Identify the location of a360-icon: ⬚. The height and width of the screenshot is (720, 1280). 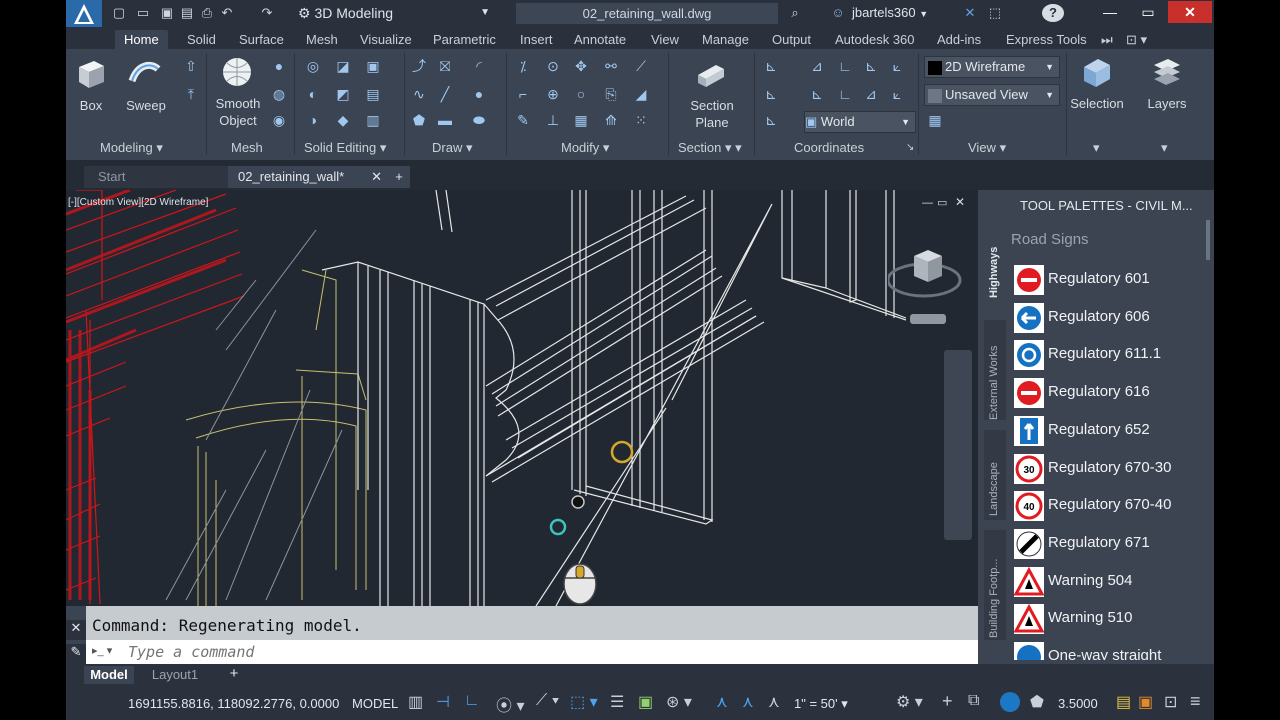
(995, 13).